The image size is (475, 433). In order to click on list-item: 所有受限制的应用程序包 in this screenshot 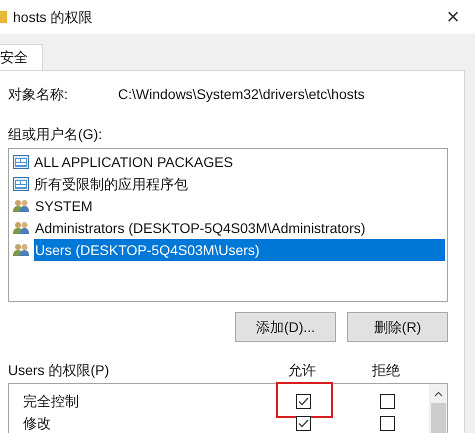, I will do `click(239, 184)`.